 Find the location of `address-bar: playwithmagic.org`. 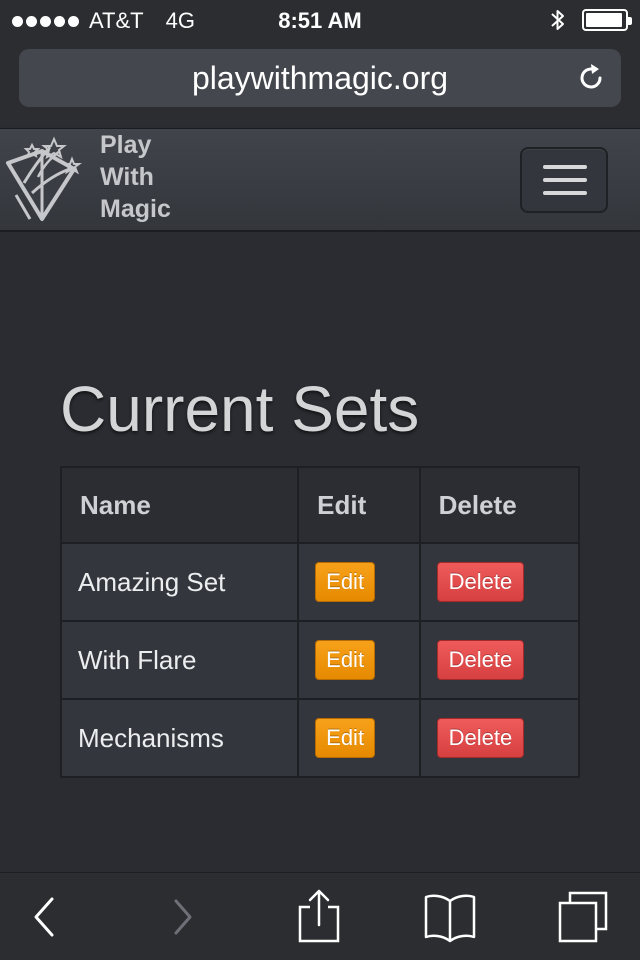

address-bar: playwithmagic.org is located at coordinates (320, 78).